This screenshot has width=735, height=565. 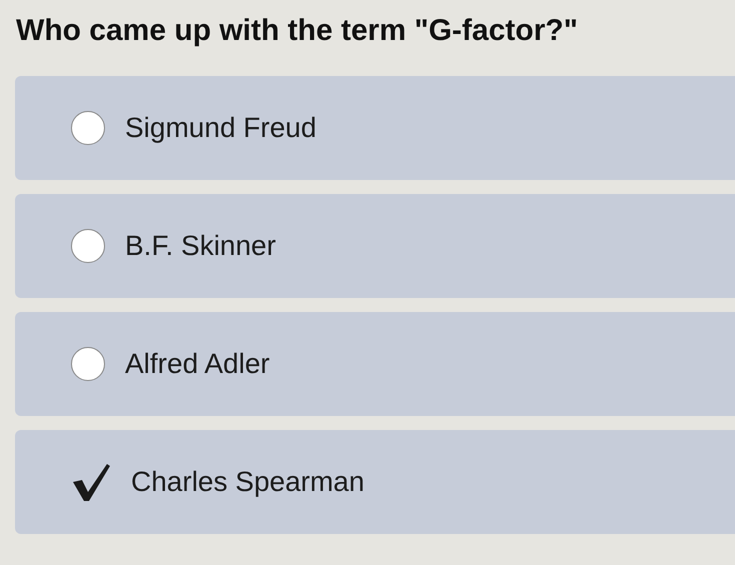 What do you see at coordinates (297, 31) in the screenshot?
I see `question-text: Who came up with the term "G-factor?"` at bounding box center [297, 31].